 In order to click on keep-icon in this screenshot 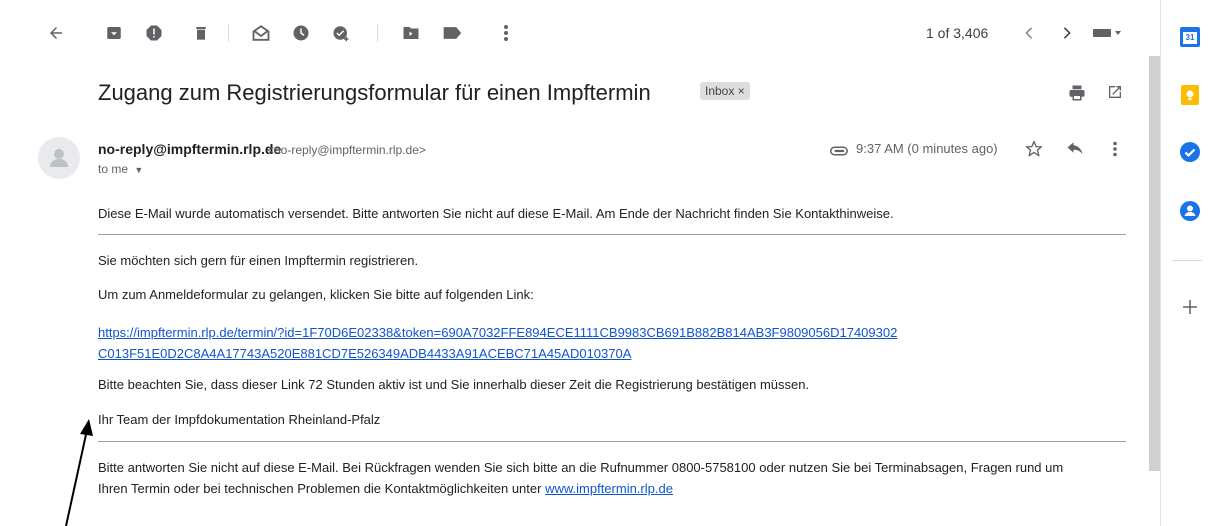, I will do `click(1190, 95)`.